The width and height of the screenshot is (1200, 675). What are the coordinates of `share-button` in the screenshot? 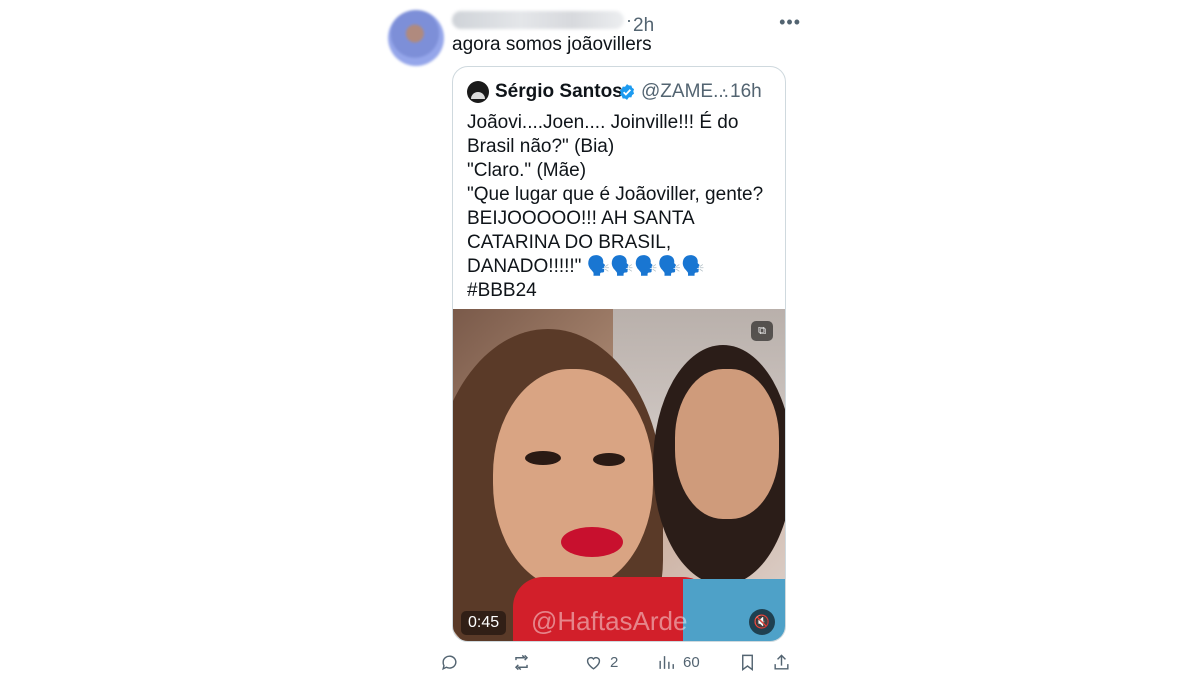 It's located at (781, 662).